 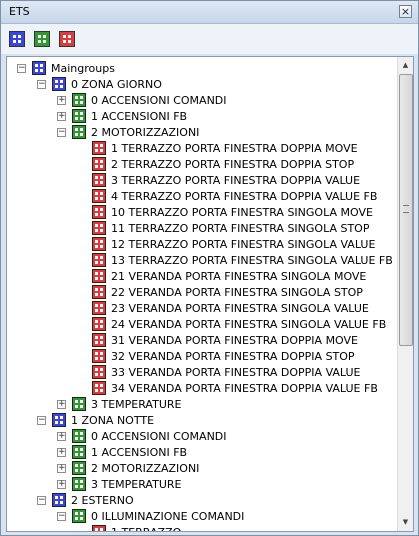 I want to click on tree-node: 33 VERANDA PORTA FINESTRA DOPPIA VALUE, so click(x=219, y=372).